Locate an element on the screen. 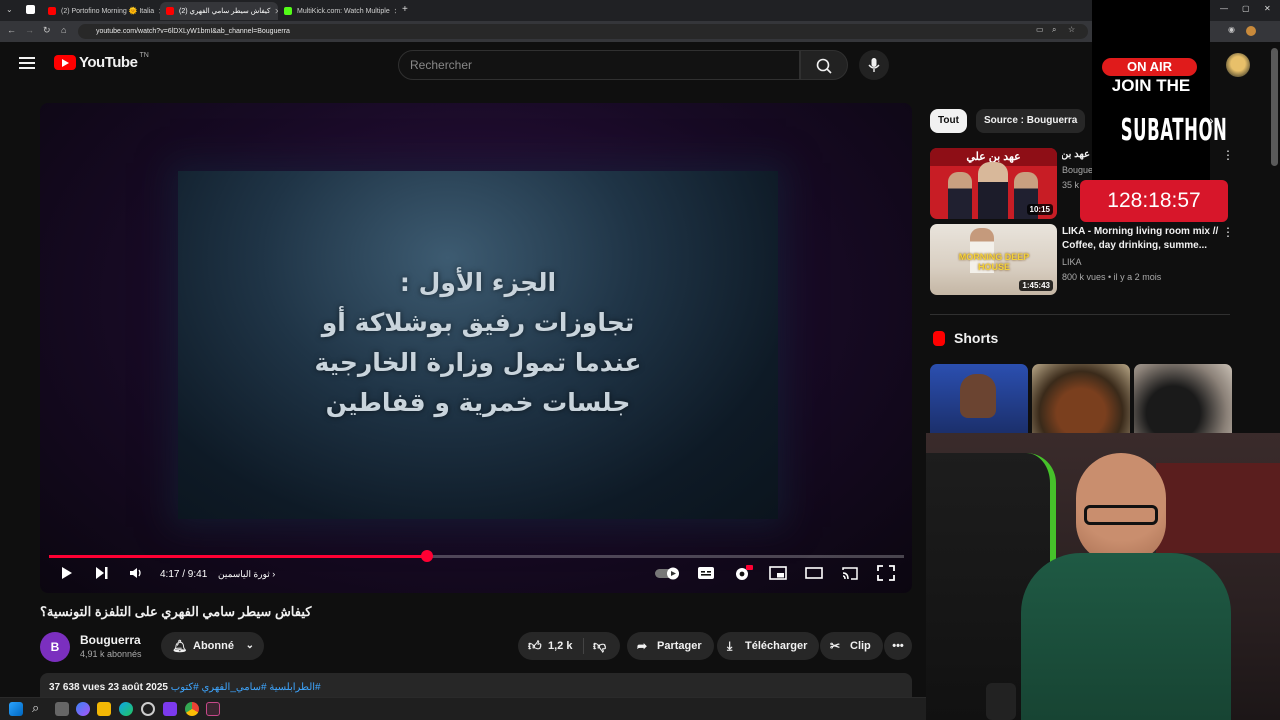  divider is located at coordinates (1080, 314).